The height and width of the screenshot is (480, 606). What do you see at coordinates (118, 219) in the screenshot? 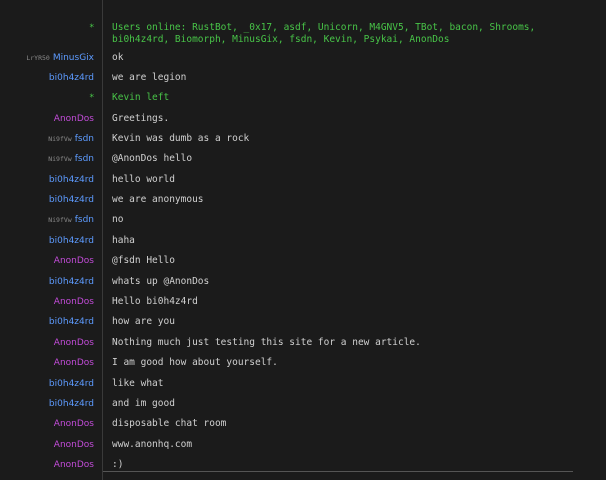
I see `message-text: no` at bounding box center [118, 219].